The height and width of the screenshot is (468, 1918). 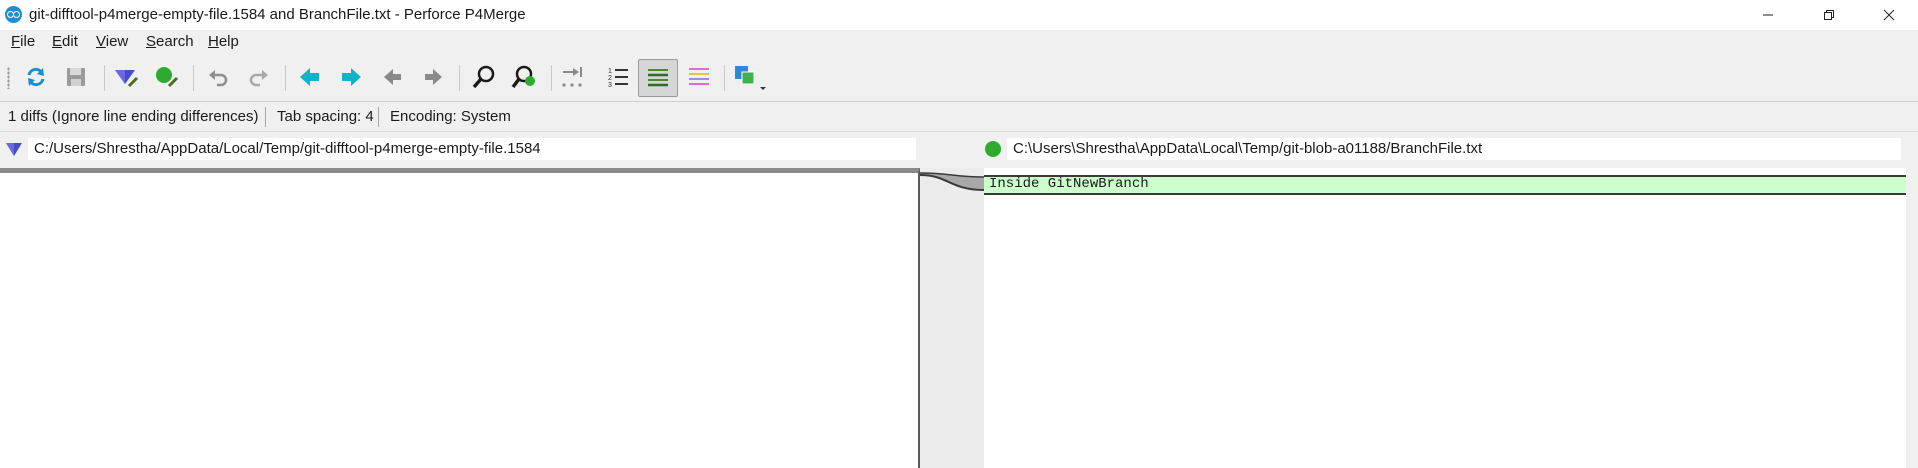 What do you see at coordinates (170, 41) in the screenshot?
I see `menu-search: Search` at bounding box center [170, 41].